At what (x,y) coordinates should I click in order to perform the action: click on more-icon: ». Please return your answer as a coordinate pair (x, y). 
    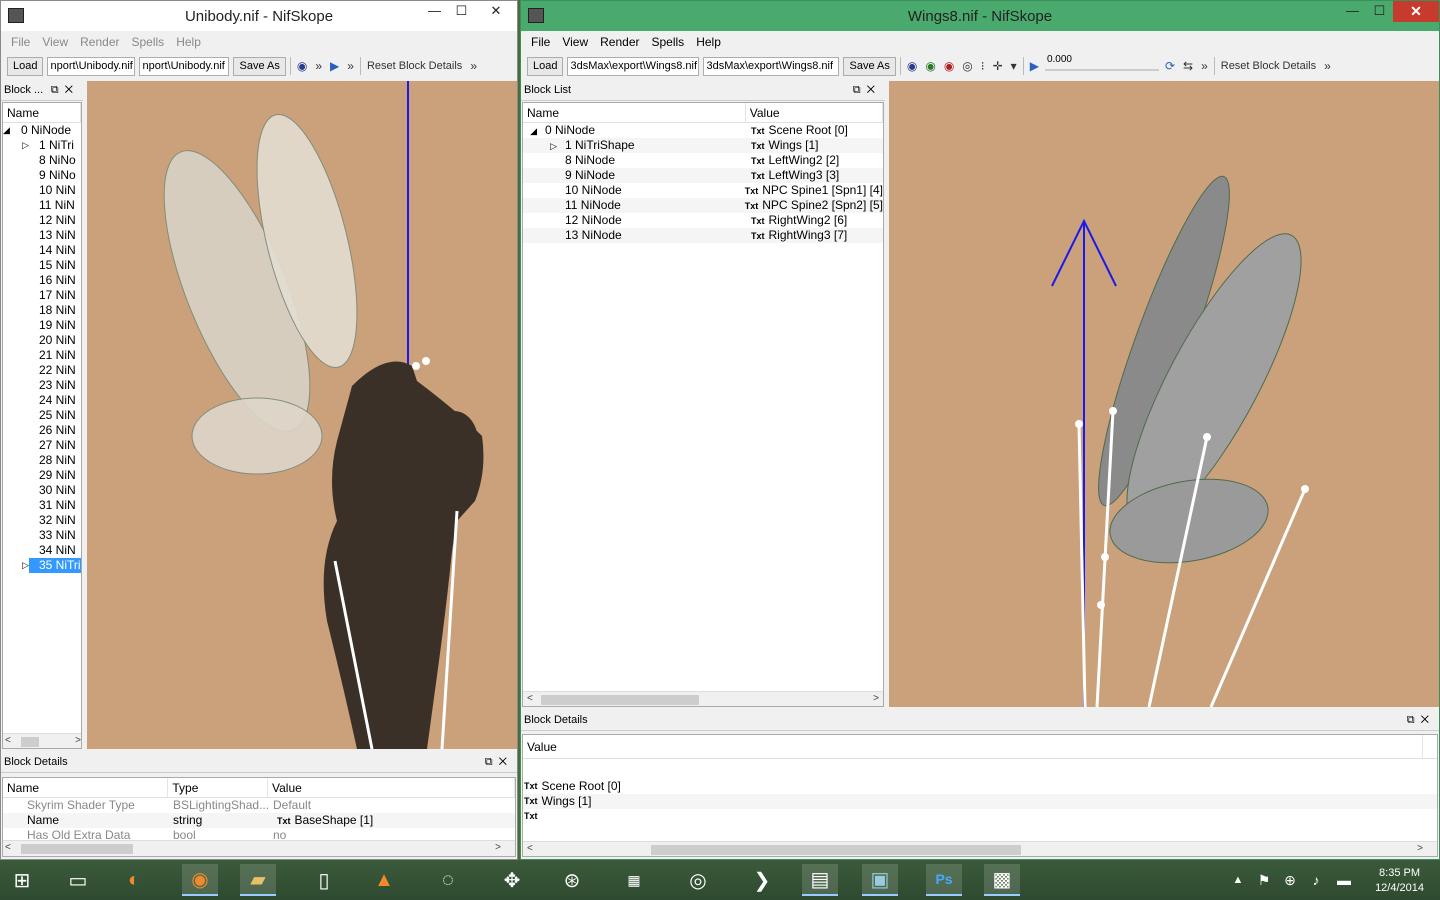
    Looking at the image, I should click on (1204, 66).